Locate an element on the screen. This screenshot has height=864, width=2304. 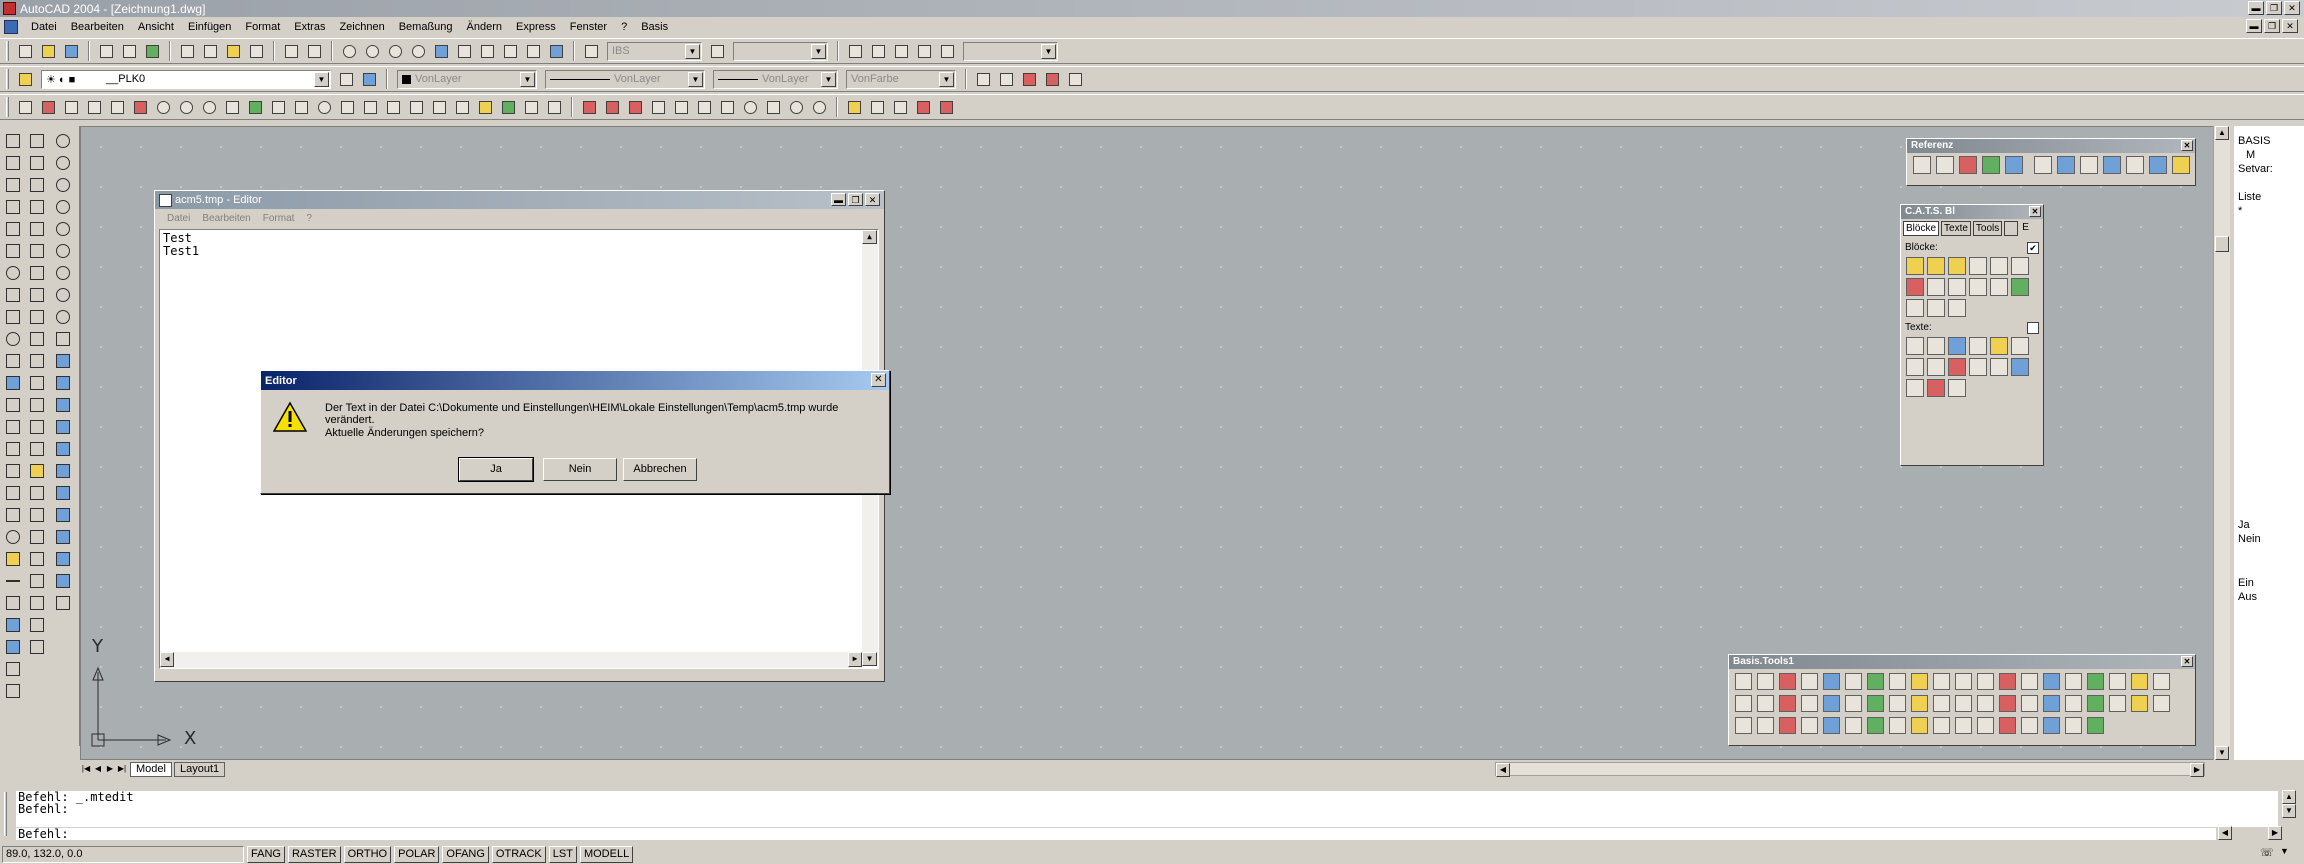
autocad-icon is located at coordinates (9, 8).